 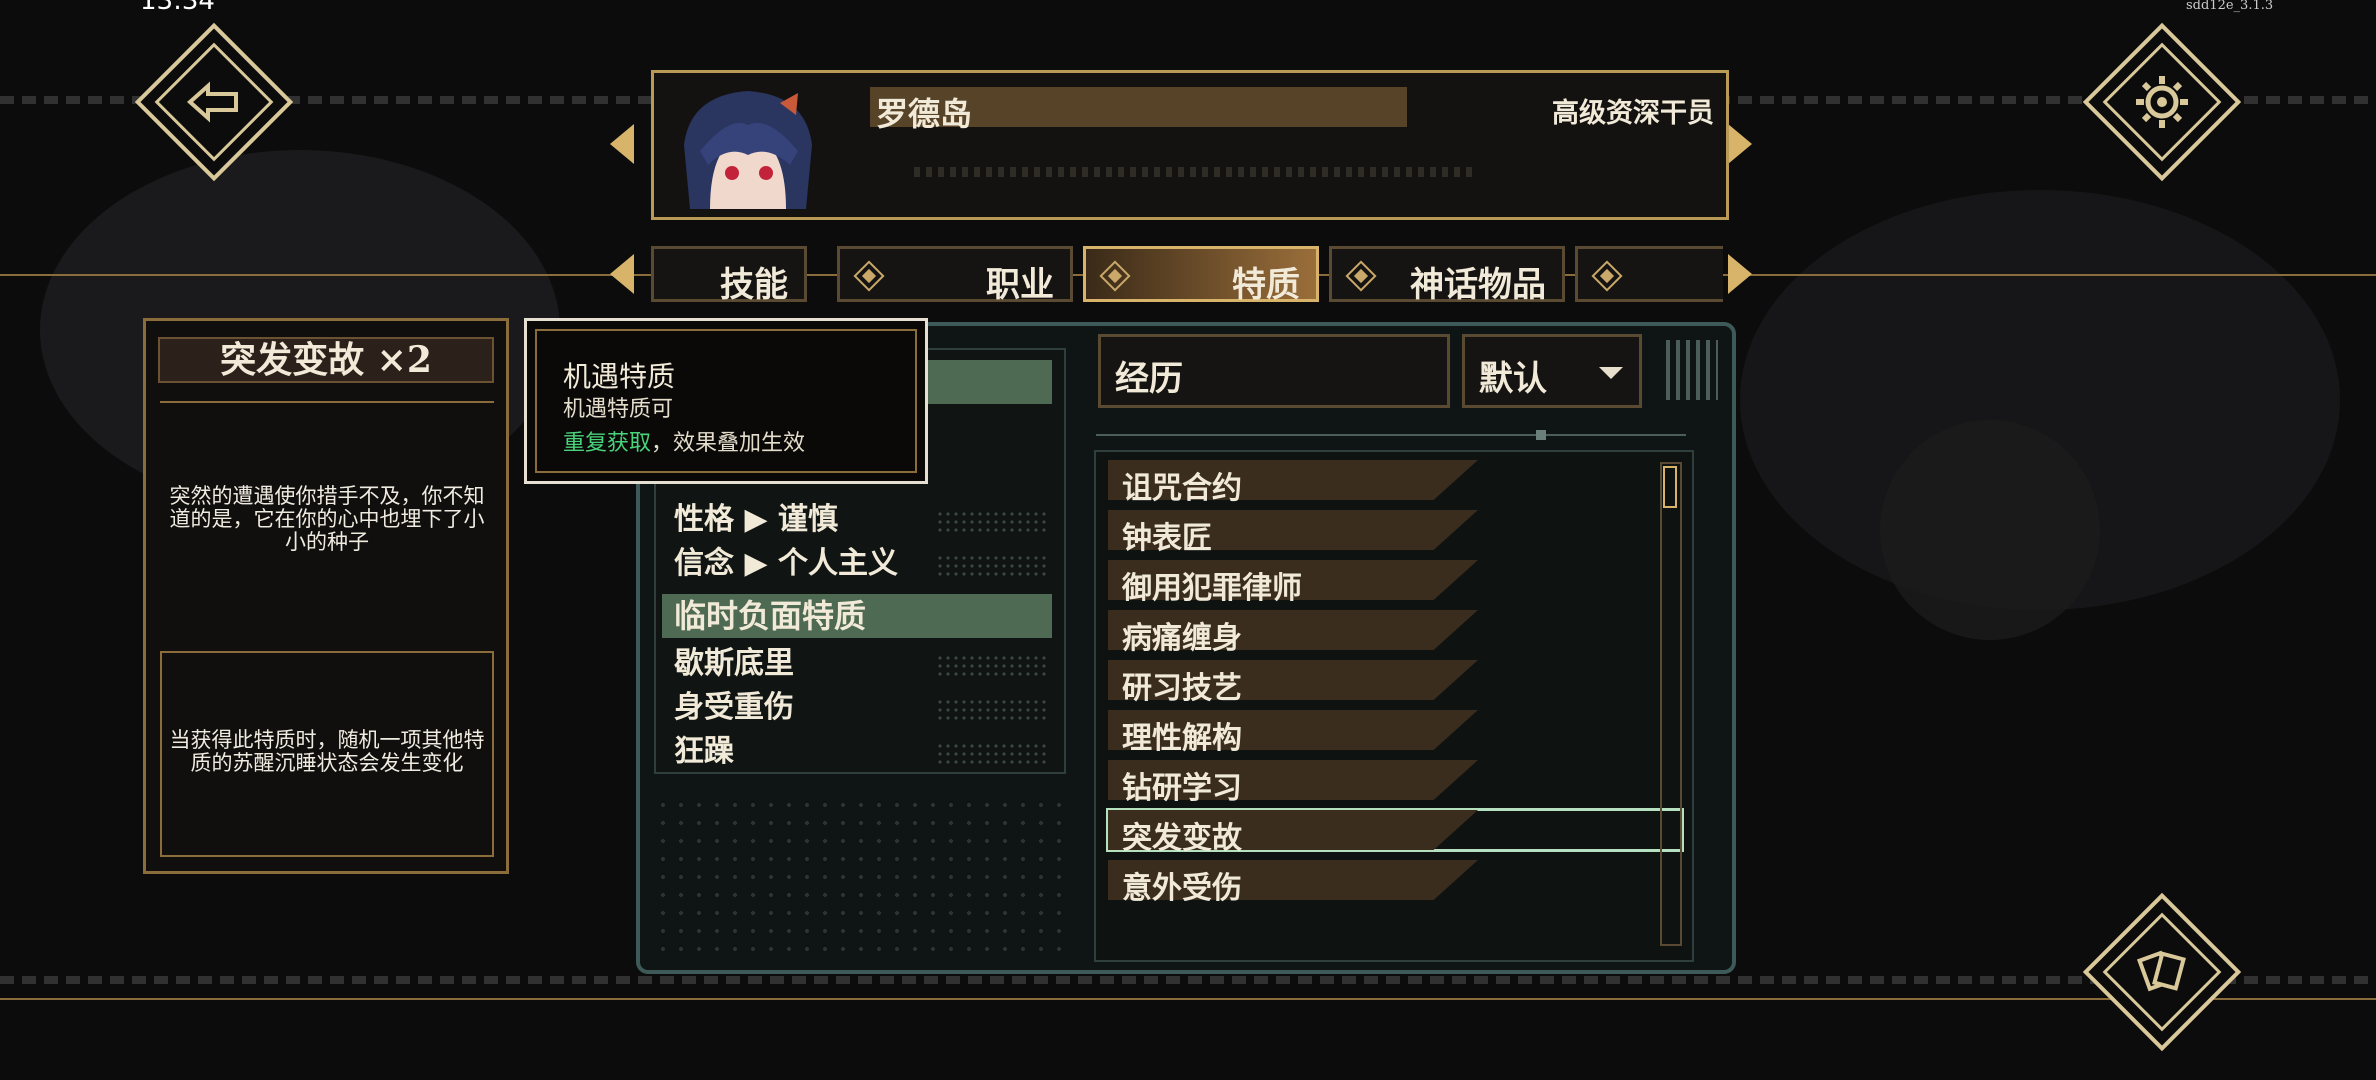 What do you see at coordinates (622, 144) in the screenshot?
I see `prev-character-arrow` at bounding box center [622, 144].